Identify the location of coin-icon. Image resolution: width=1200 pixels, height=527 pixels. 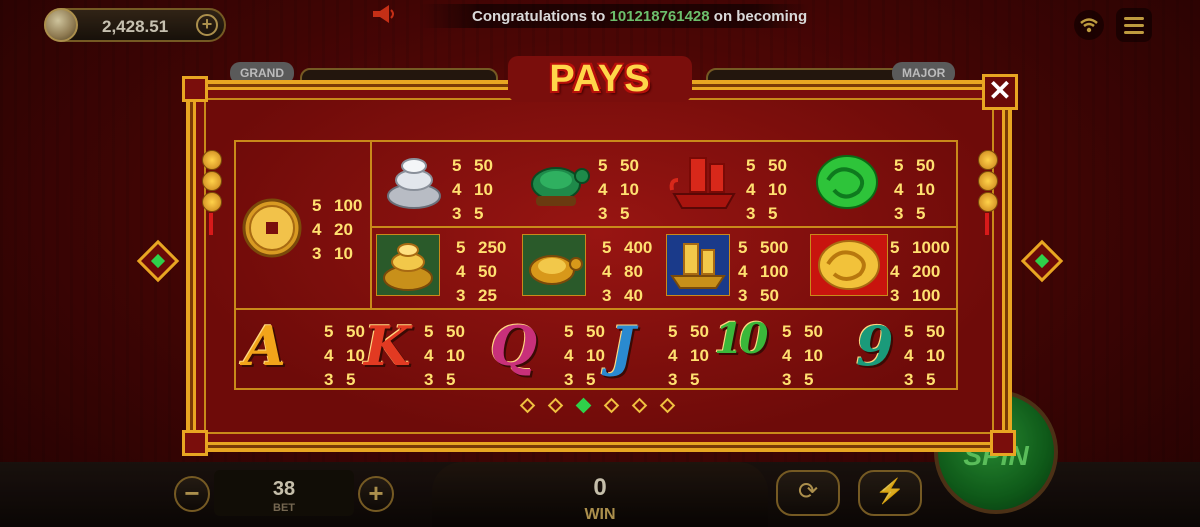
(272, 228).